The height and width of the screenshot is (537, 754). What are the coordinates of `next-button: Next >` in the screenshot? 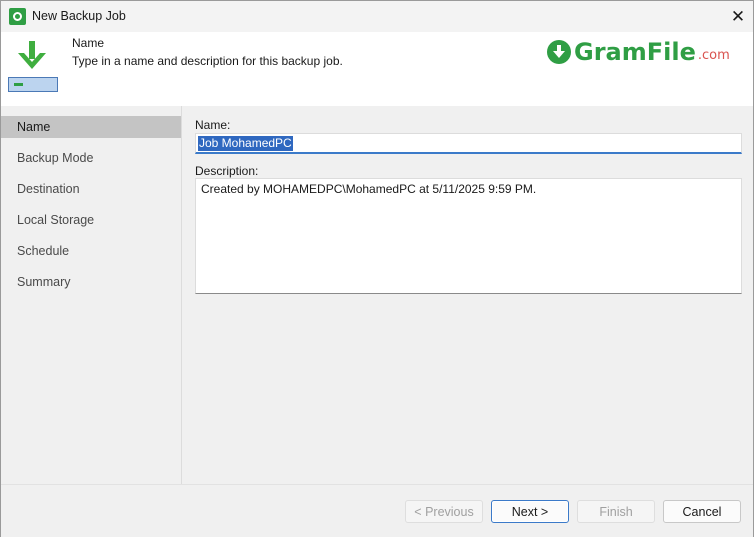 It's located at (530, 511).